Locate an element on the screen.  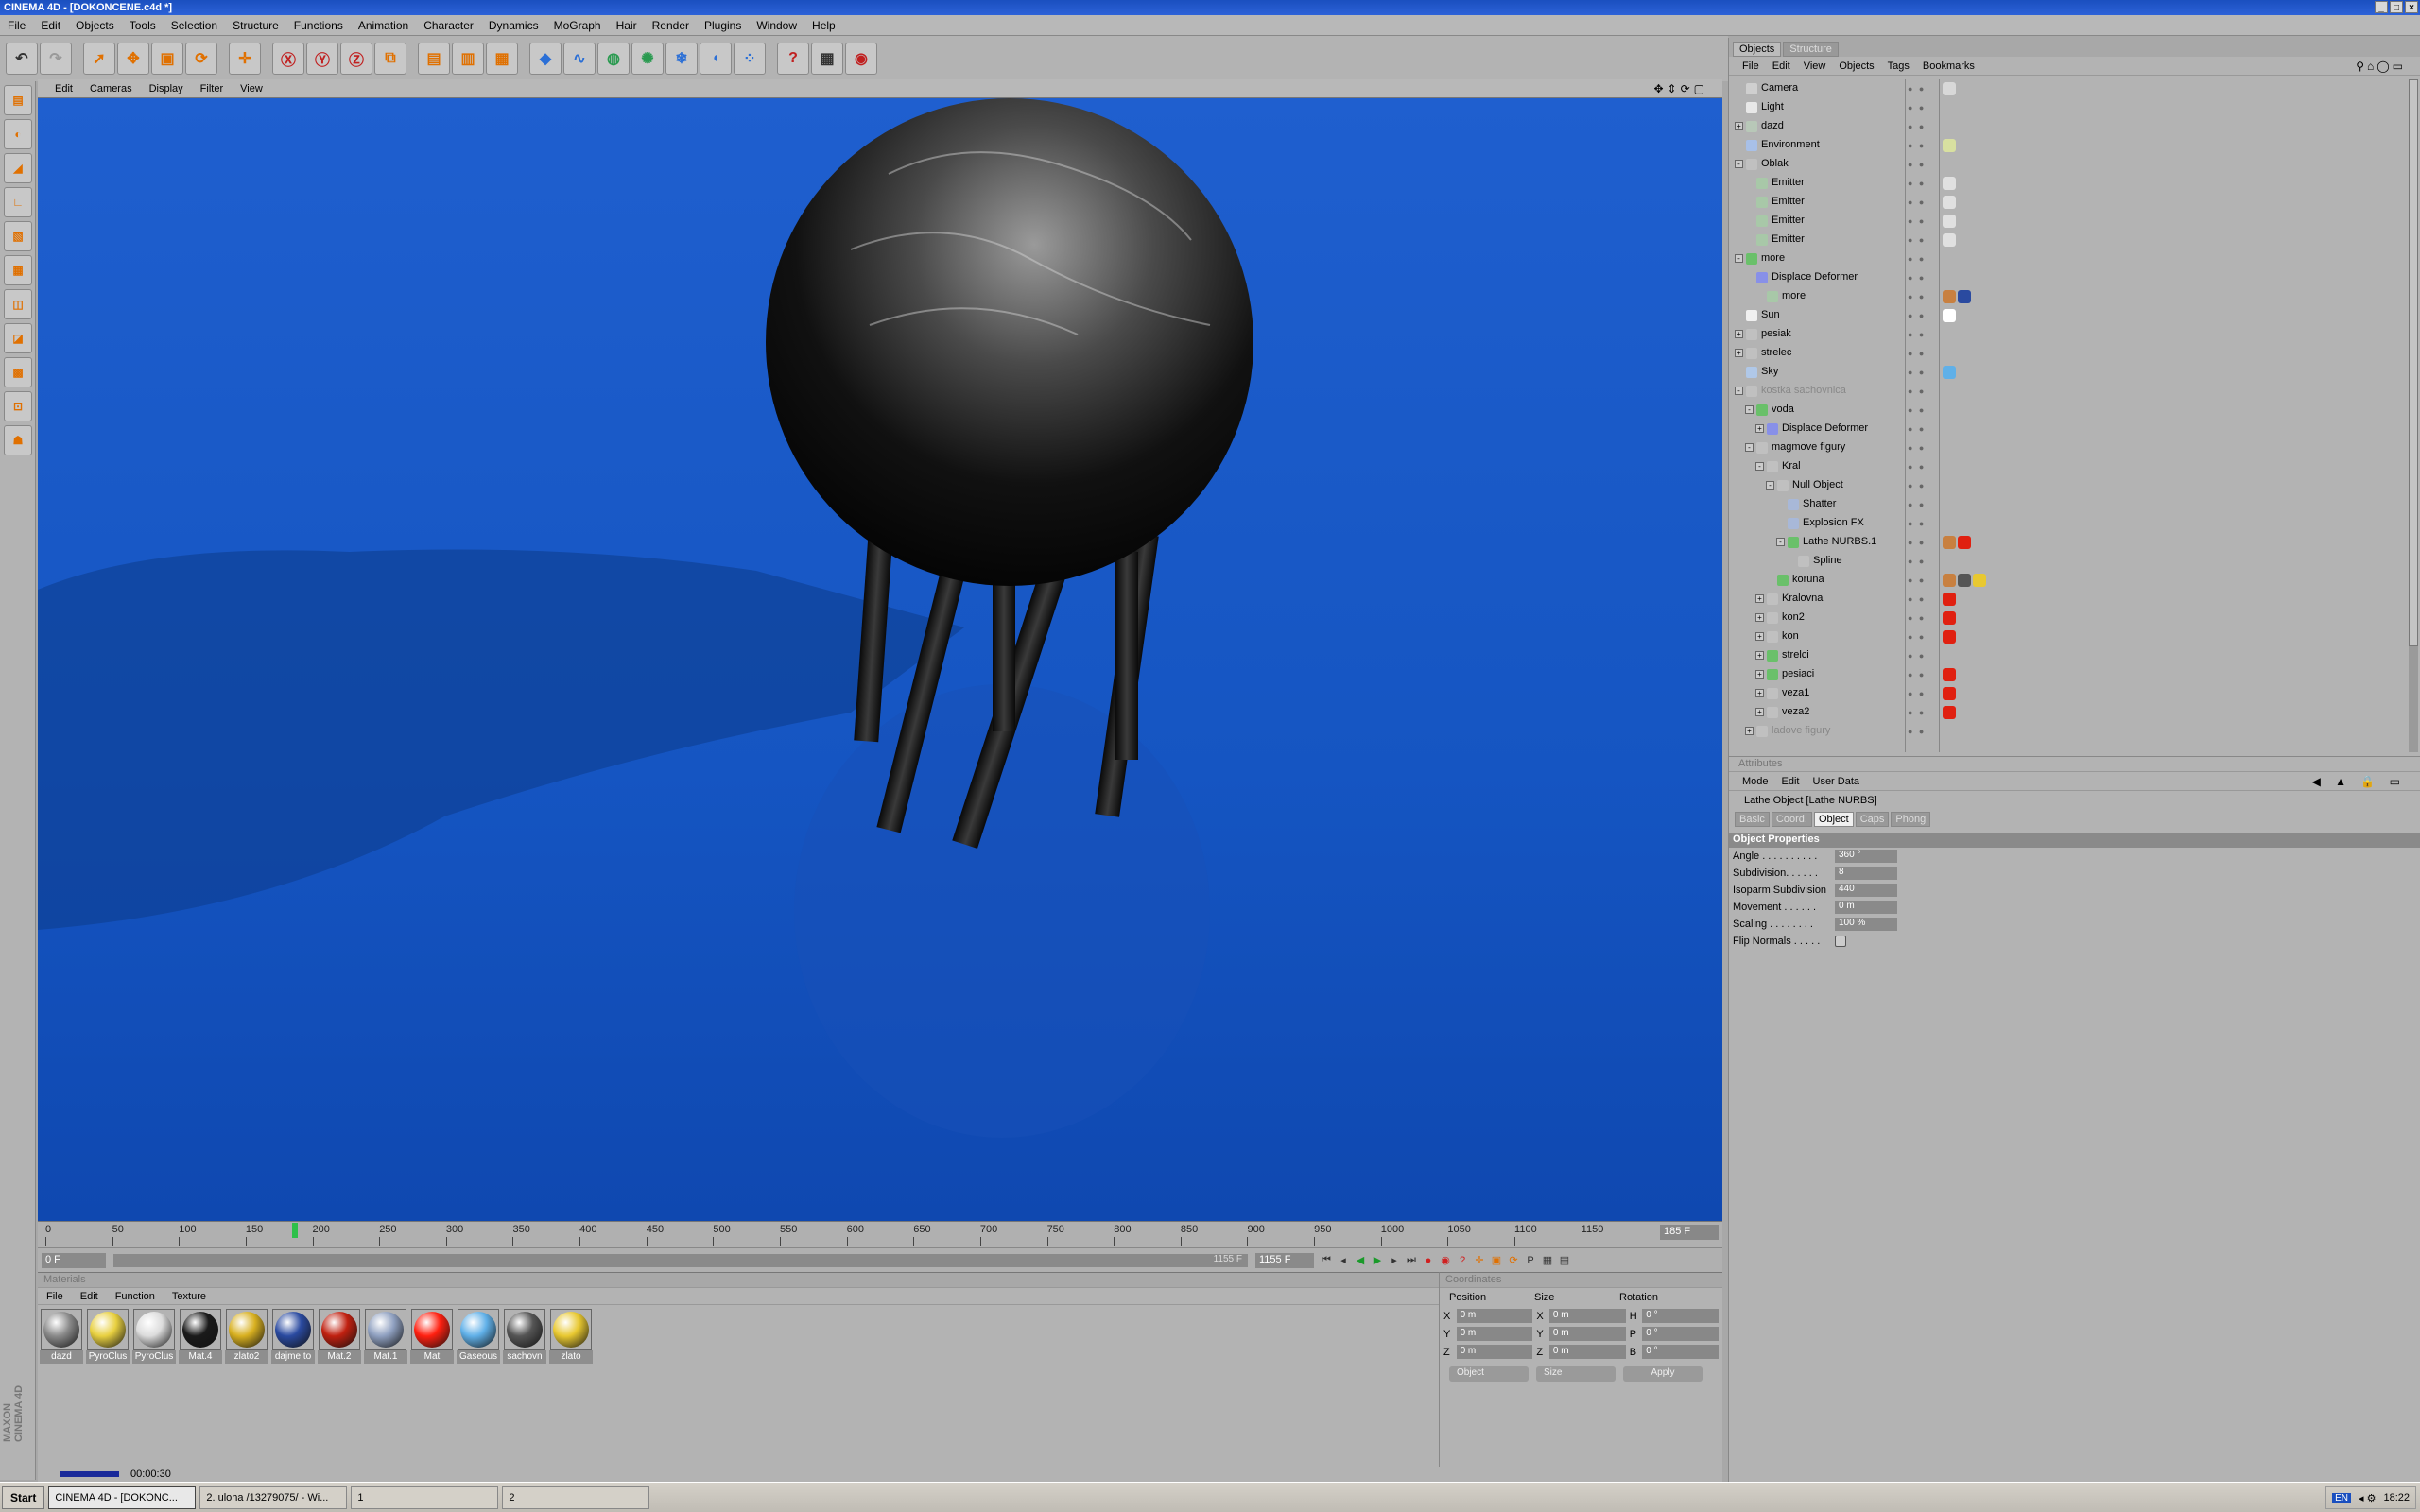
material-swatch: zlato2 is located at coordinates (247, 1337).